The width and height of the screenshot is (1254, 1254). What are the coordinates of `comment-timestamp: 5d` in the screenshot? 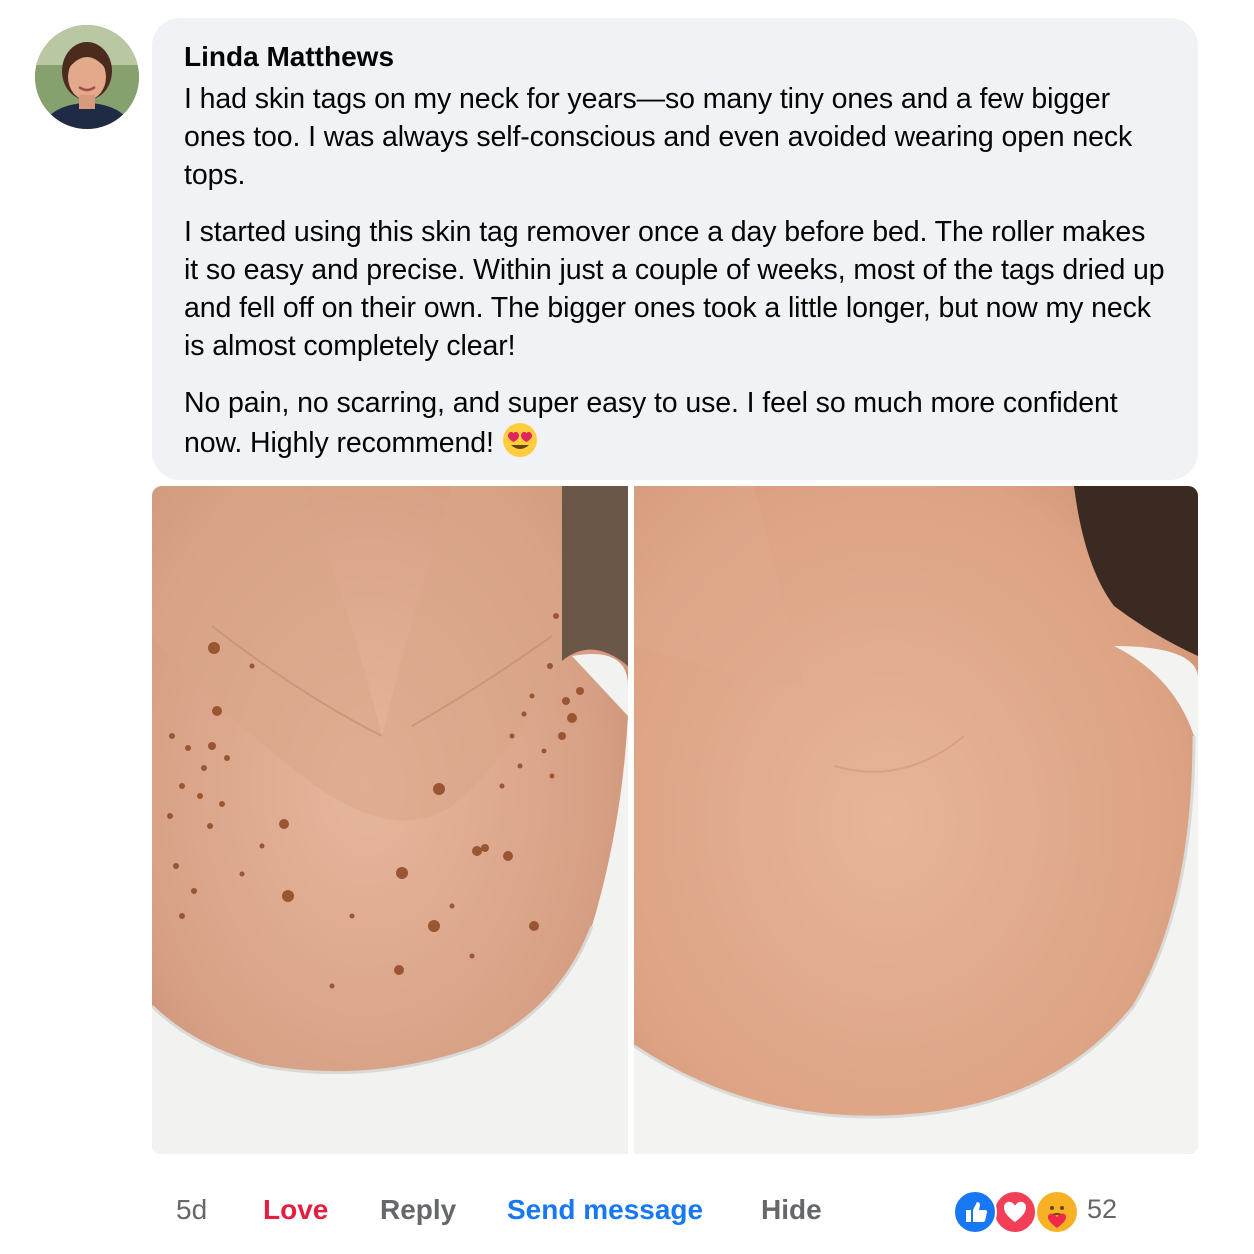 It's located at (191, 1210).